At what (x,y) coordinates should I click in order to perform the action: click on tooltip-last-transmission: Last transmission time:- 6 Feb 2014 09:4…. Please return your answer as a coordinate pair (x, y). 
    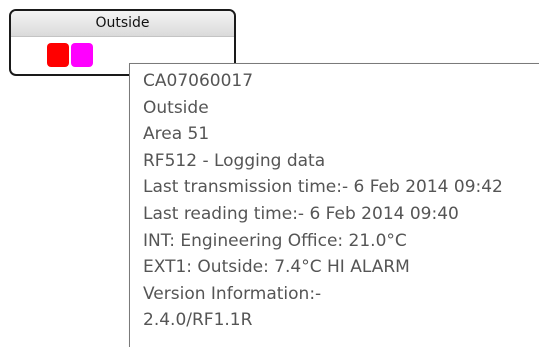
    Looking at the image, I should click on (323, 187).